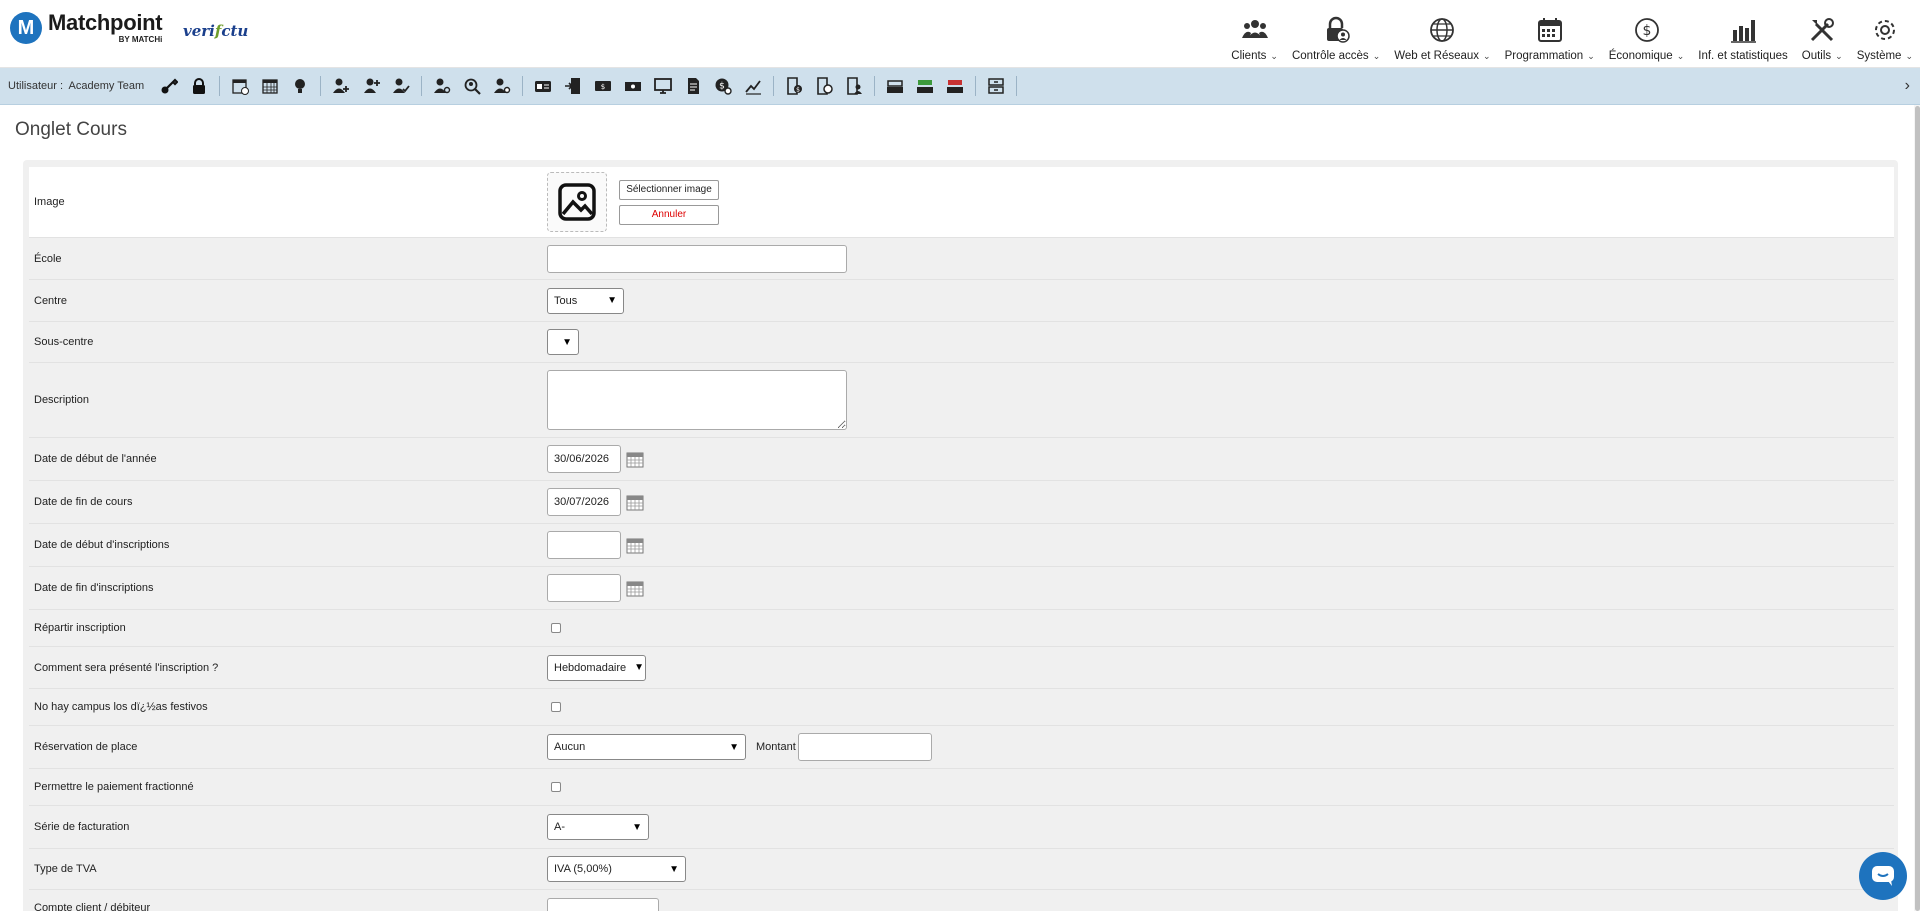 The width and height of the screenshot is (1920, 911). What do you see at coordinates (961, 787) in the screenshot?
I see `form-row-paiement: Permettre le paiement fractionné` at bounding box center [961, 787].